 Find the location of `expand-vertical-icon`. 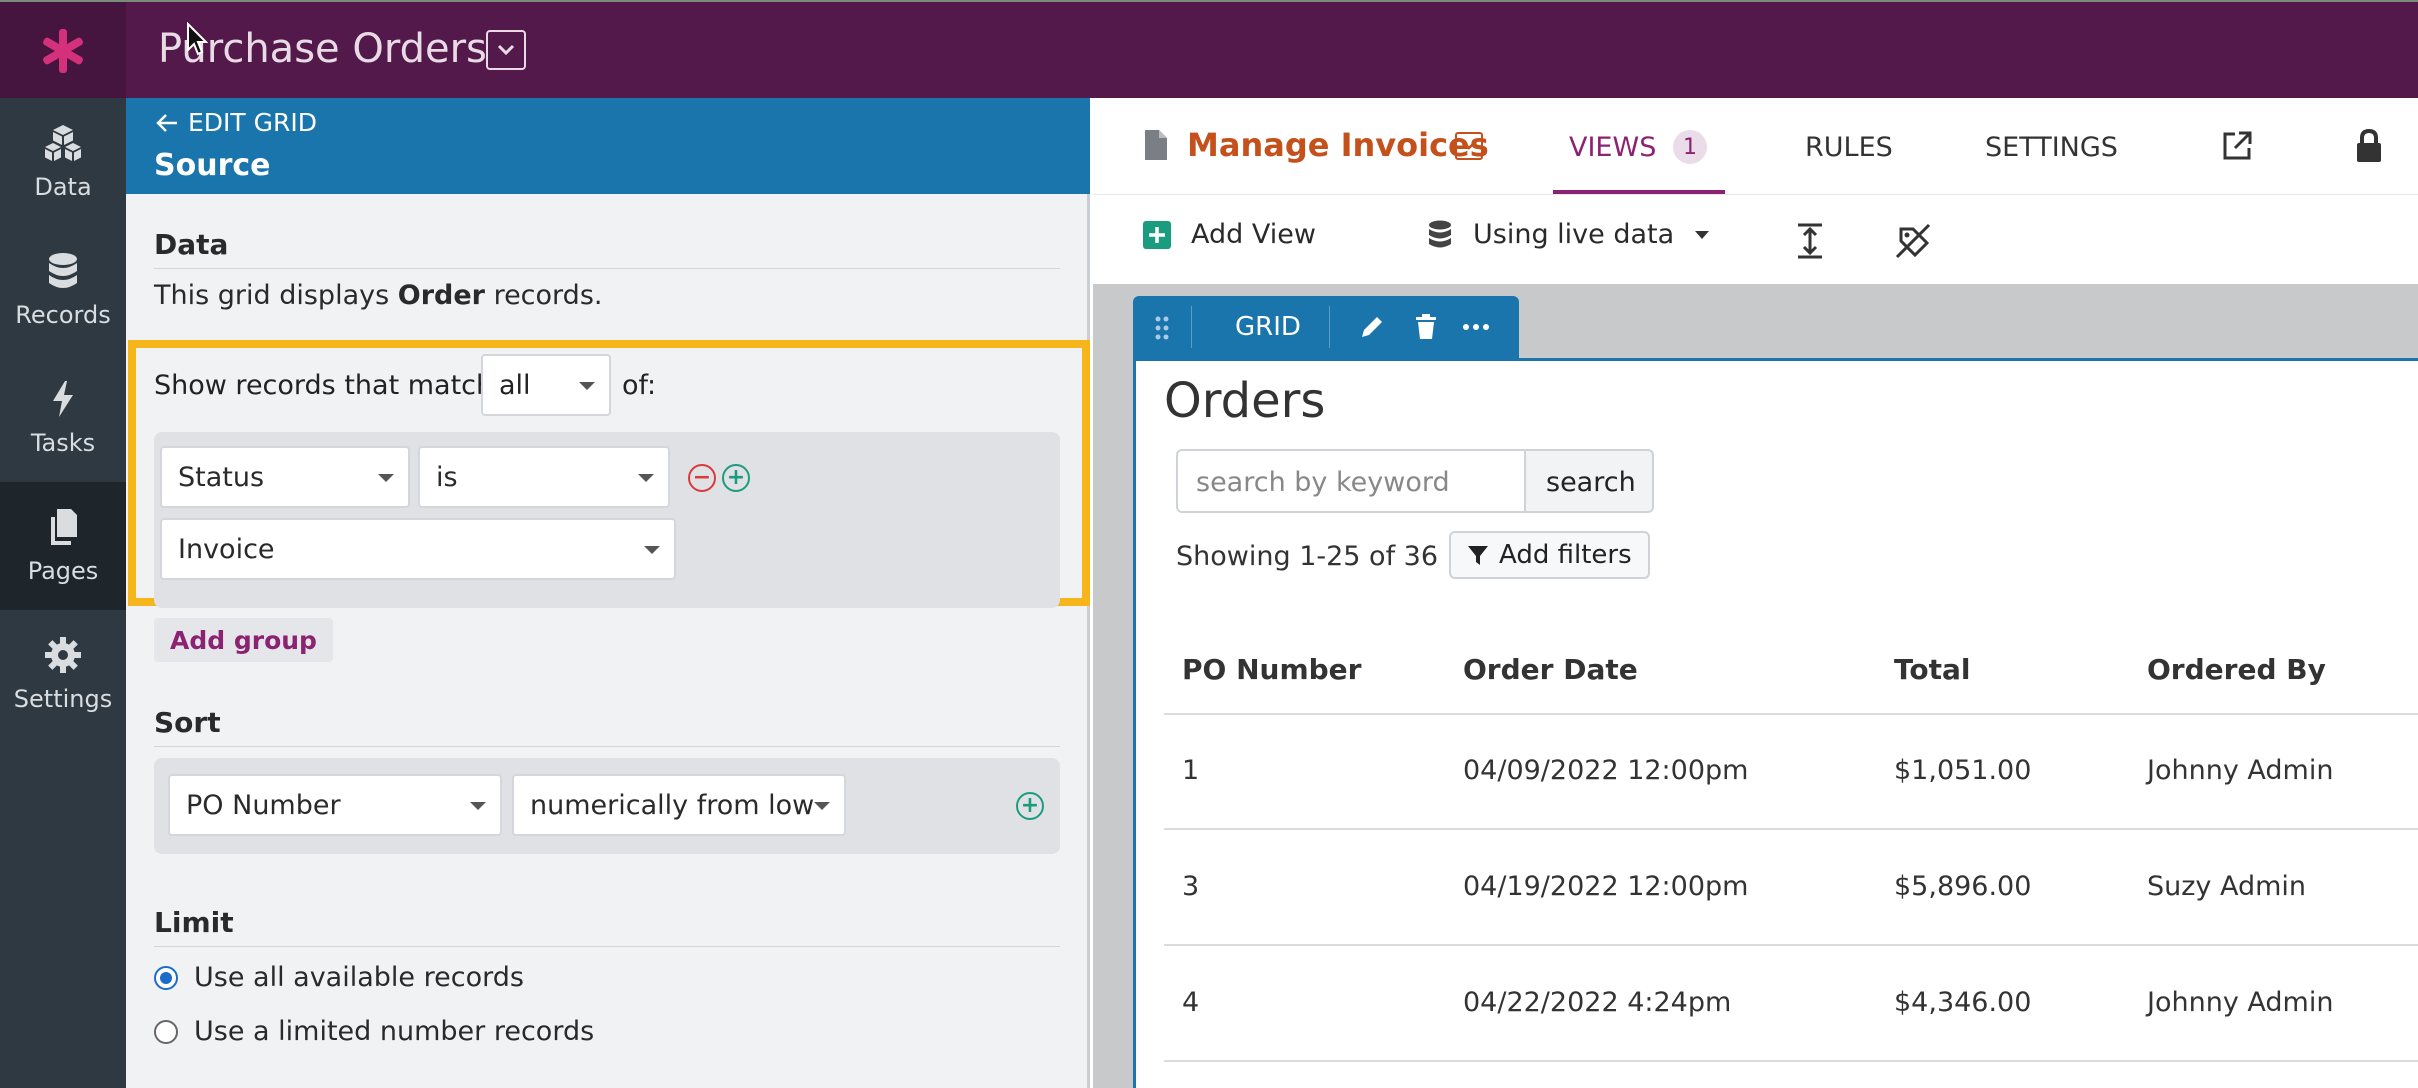

expand-vertical-icon is located at coordinates (1810, 241).